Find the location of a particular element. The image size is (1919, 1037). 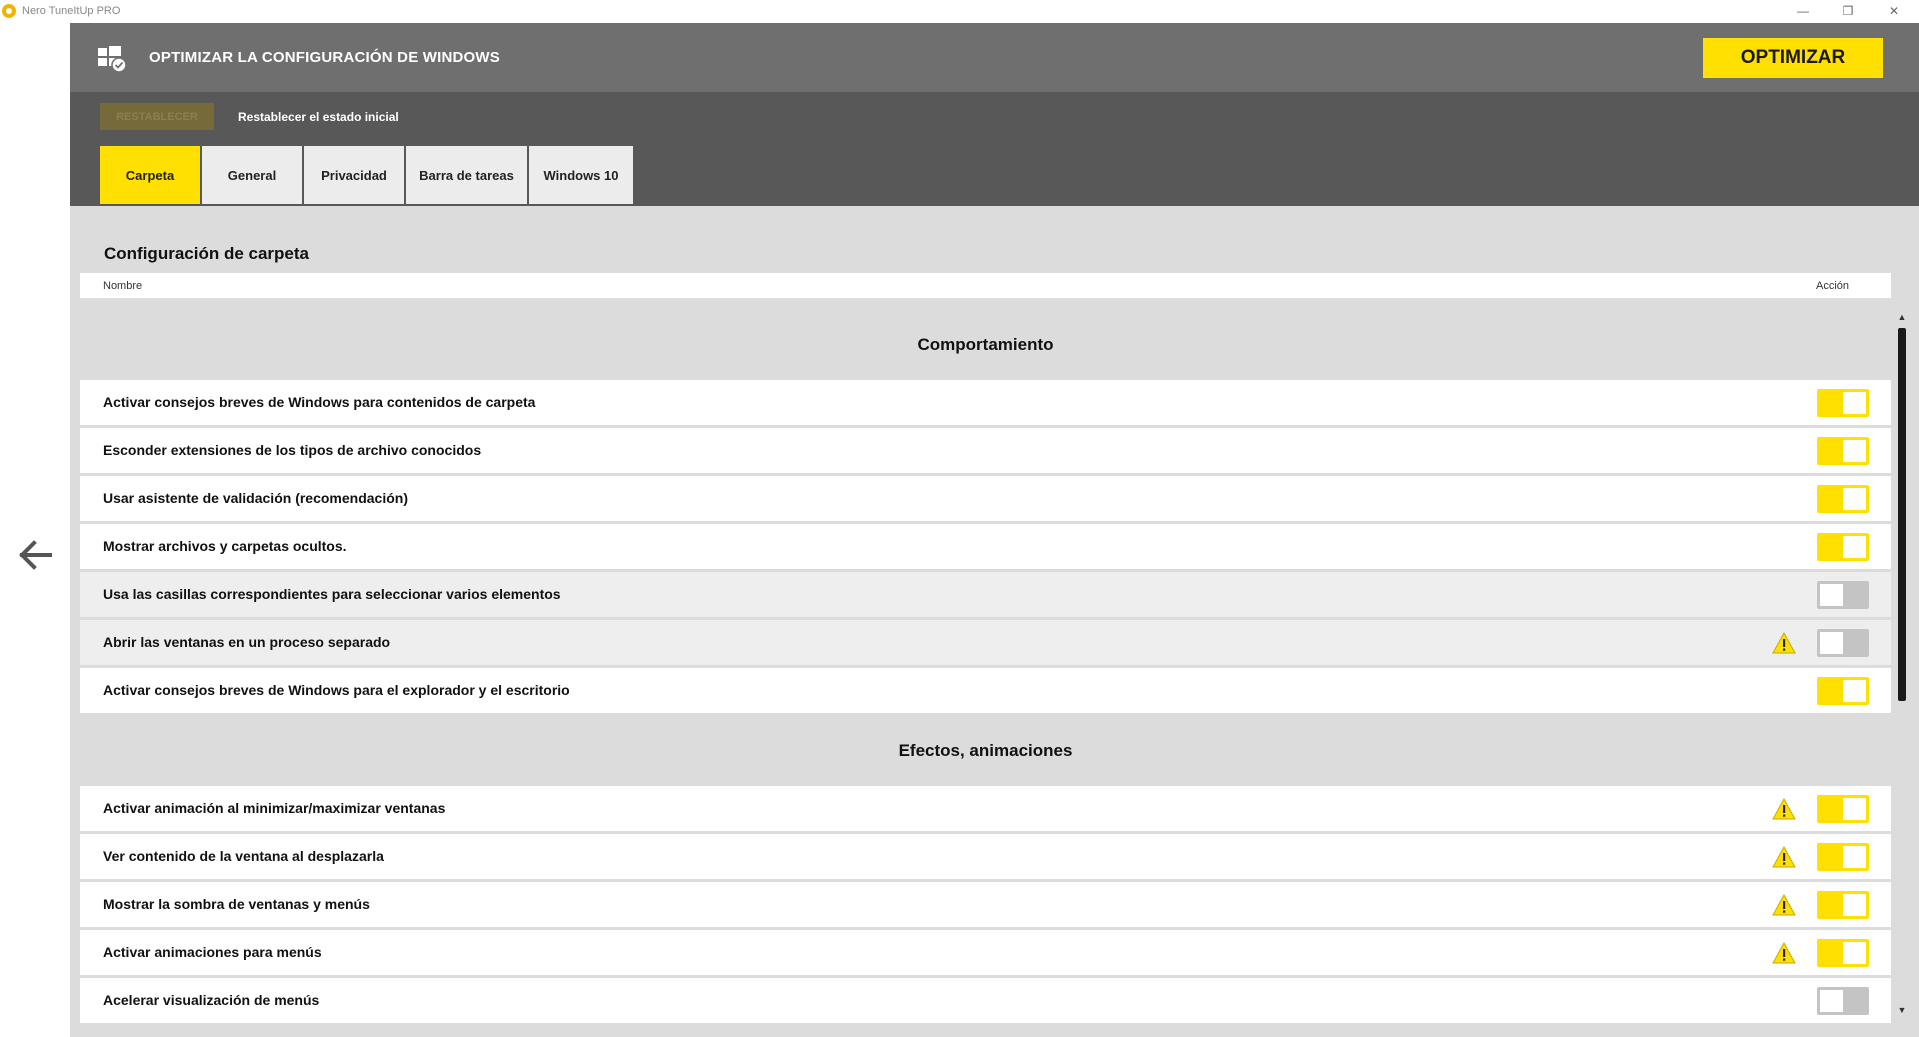

tab-general: General is located at coordinates (252, 175).